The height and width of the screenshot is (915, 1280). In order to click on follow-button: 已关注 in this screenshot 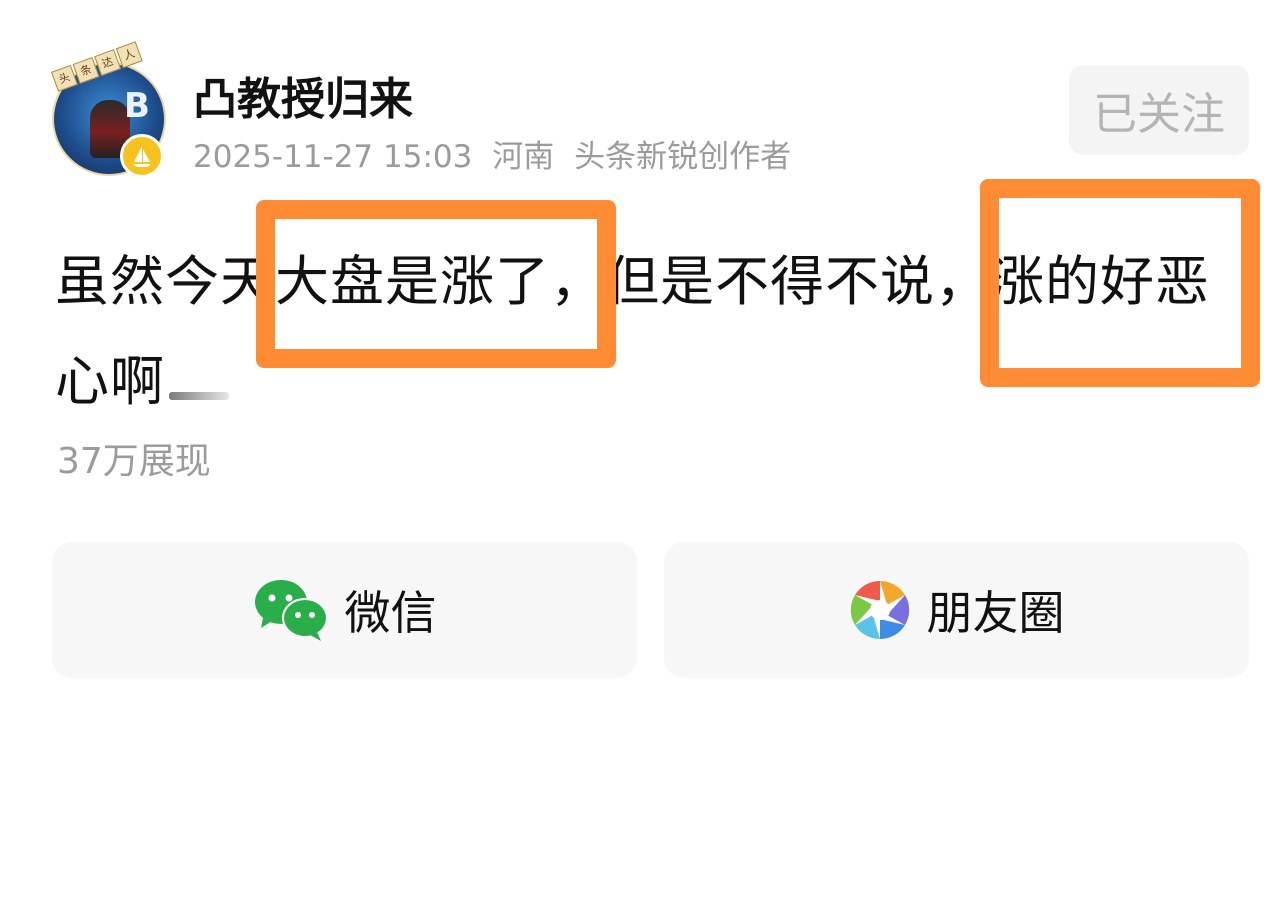, I will do `click(1159, 110)`.